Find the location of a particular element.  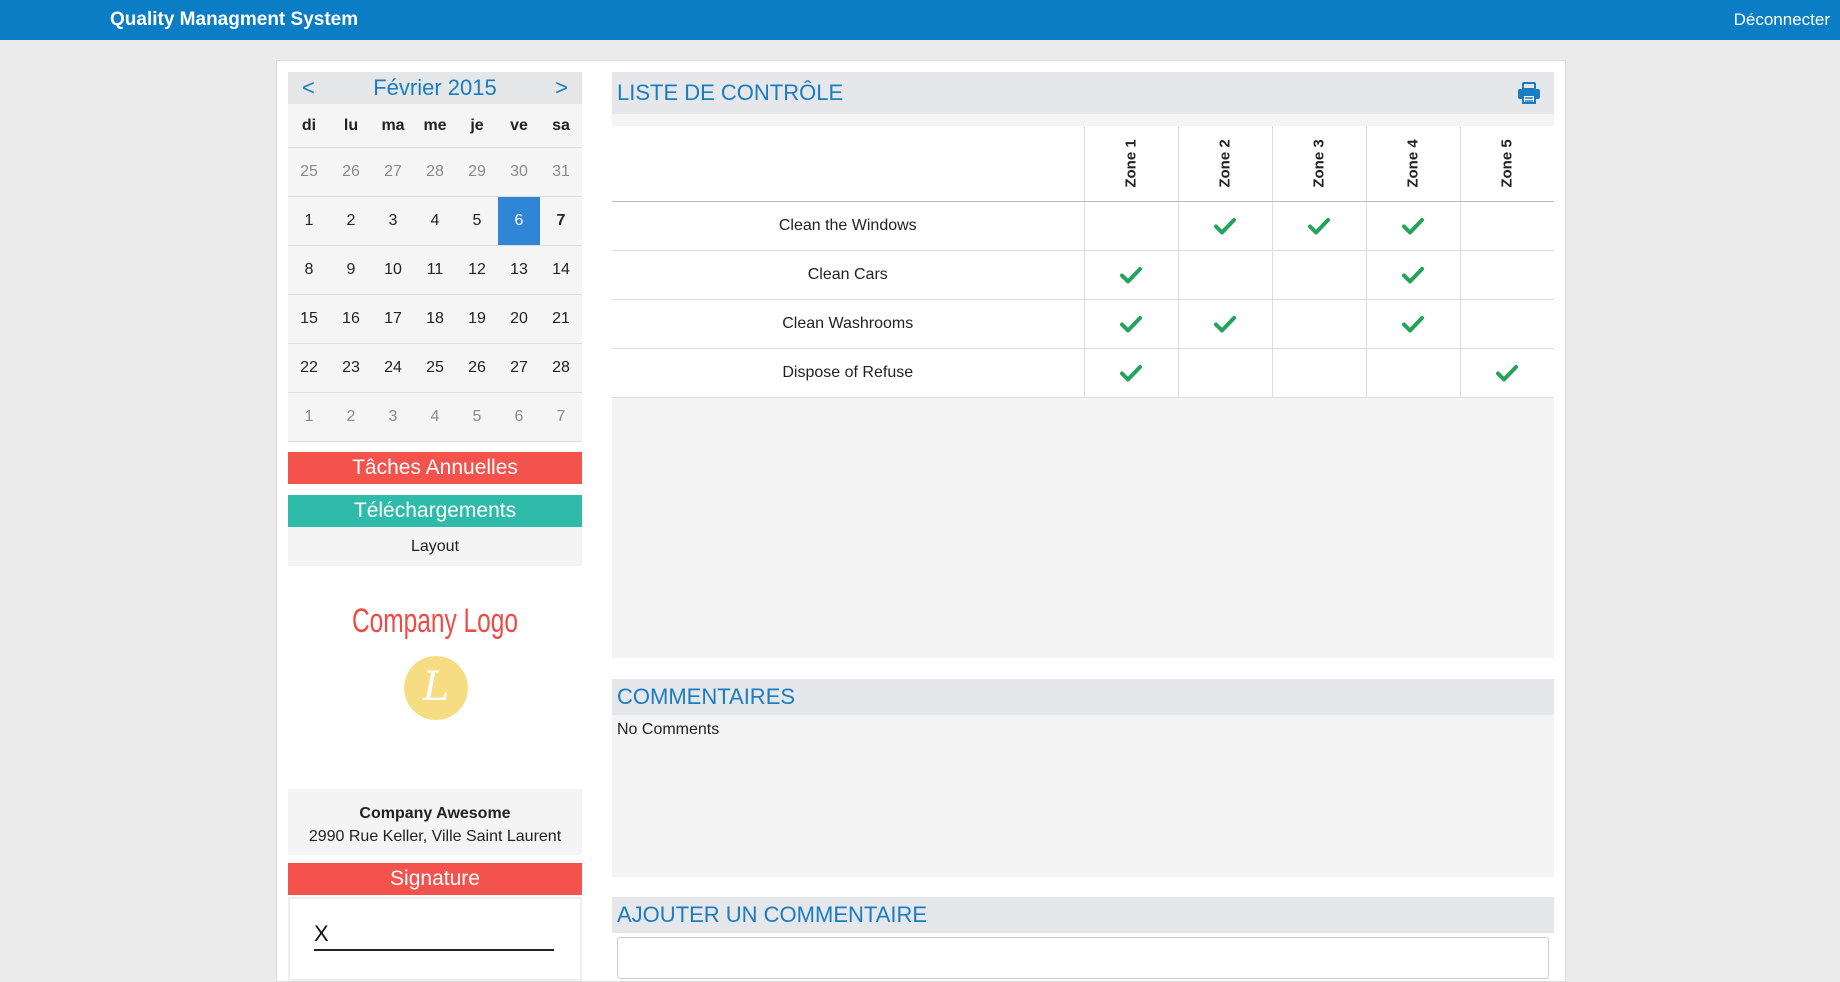

weekday-header: lu is located at coordinates (351, 126).